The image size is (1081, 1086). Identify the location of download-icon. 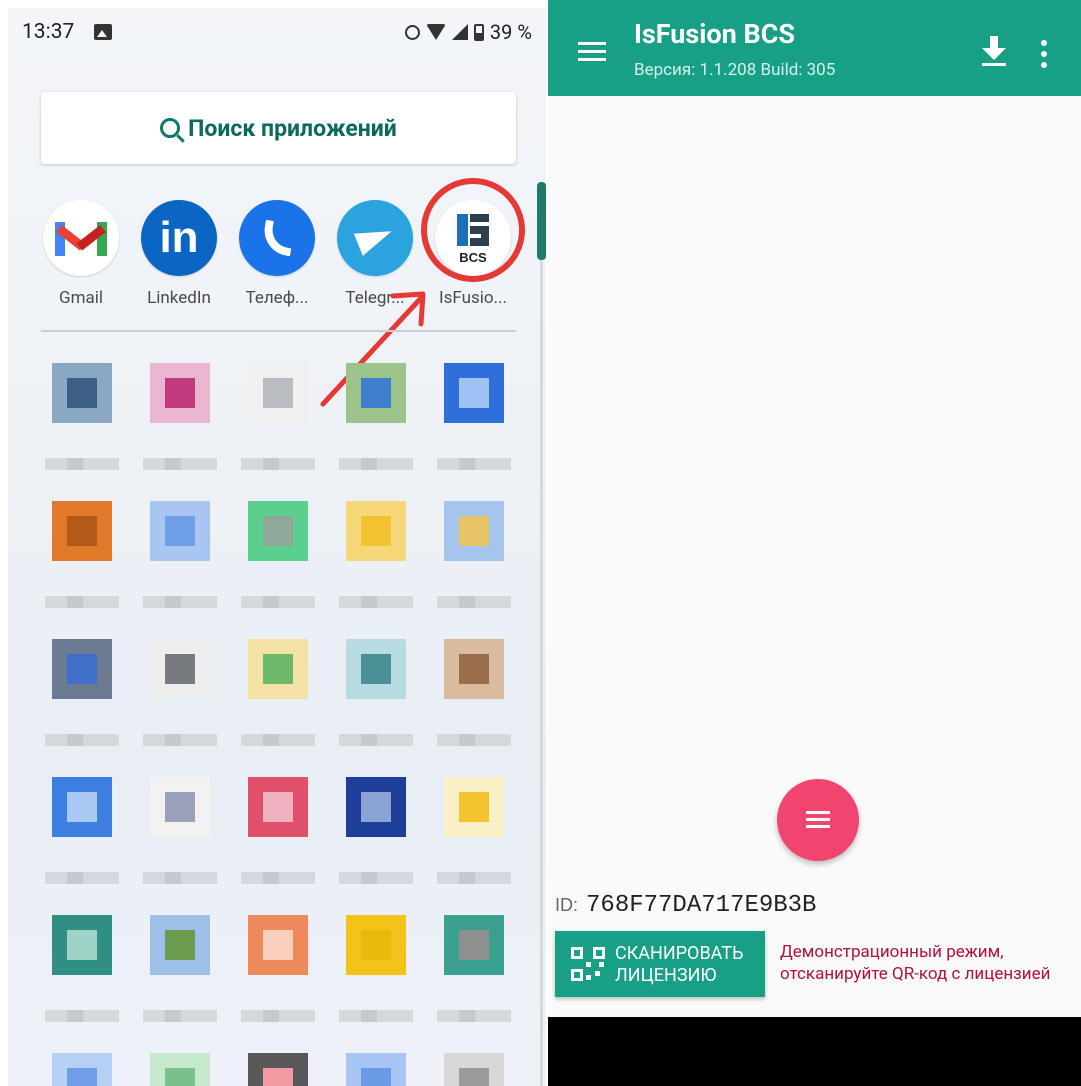
(994, 51).